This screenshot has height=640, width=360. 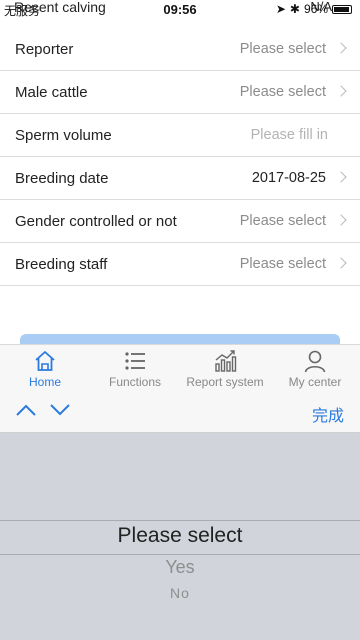 I want to click on tab-report-system: Report system, so click(x=225, y=368).